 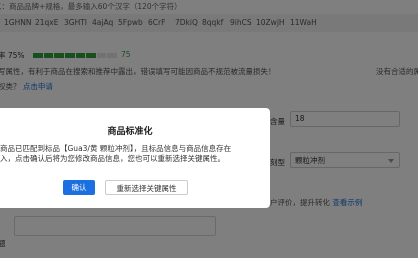 I want to click on dialog-message-line: 入，点击确认后将为您修改商品信息，您也可以重新选择关键属性。, so click(x=112, y=158).